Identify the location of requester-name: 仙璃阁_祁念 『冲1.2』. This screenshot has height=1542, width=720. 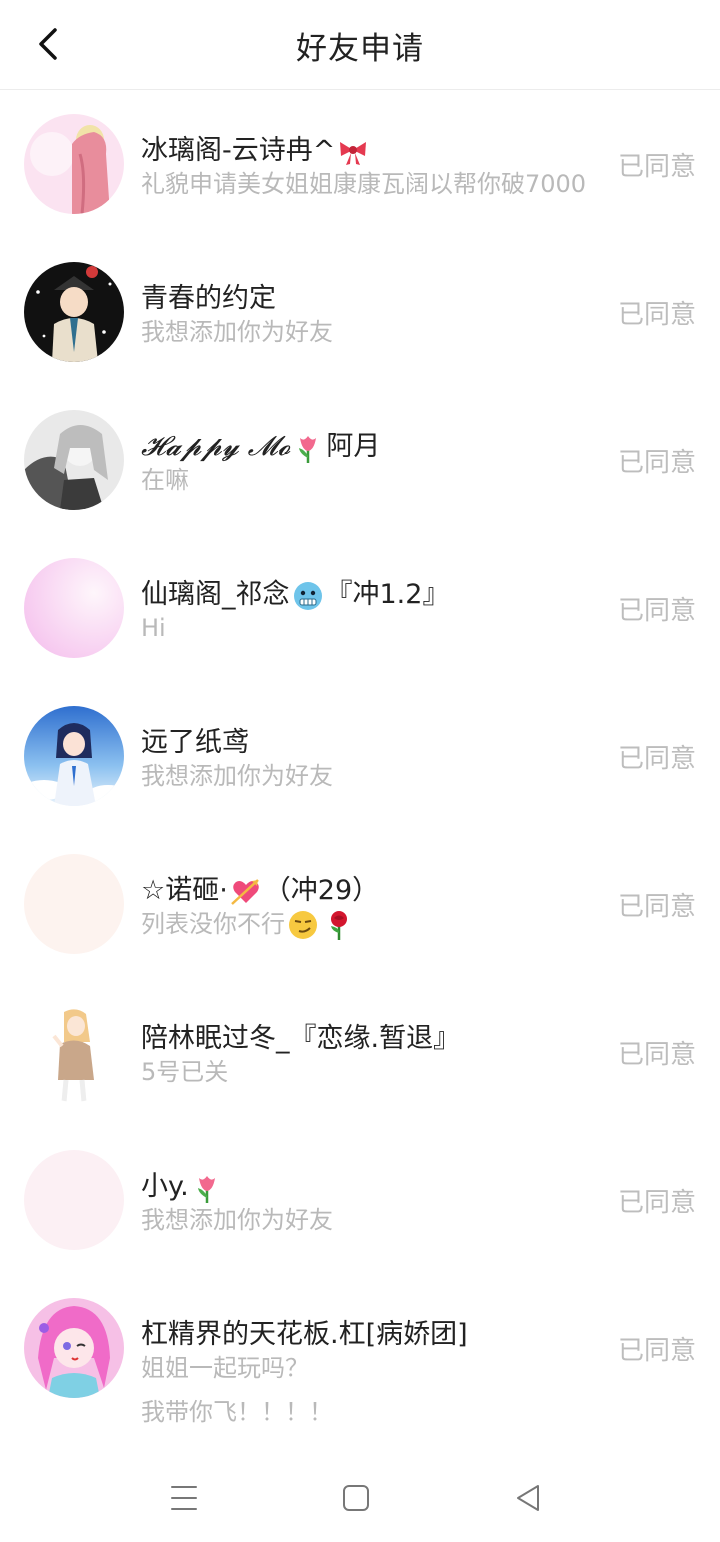
(295, 595).